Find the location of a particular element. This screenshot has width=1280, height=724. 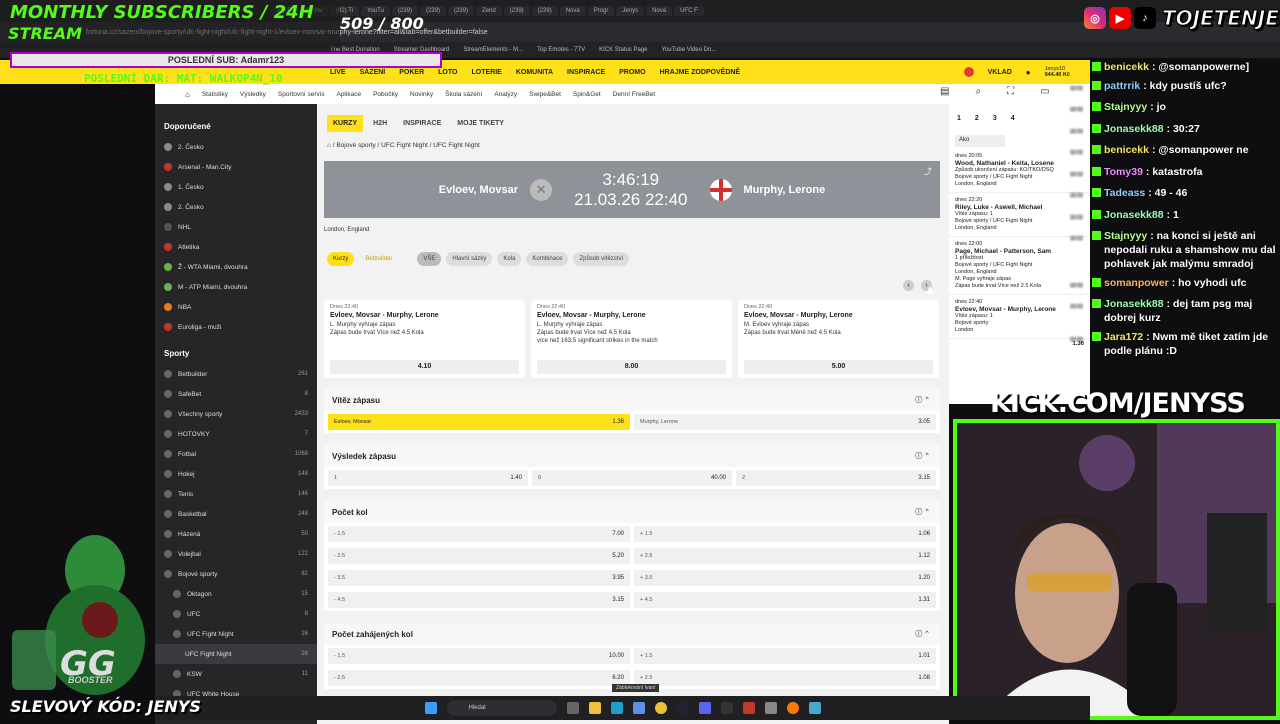

sidebar-sport-item: Volejbal 122 is located at coordinates (236, 554).